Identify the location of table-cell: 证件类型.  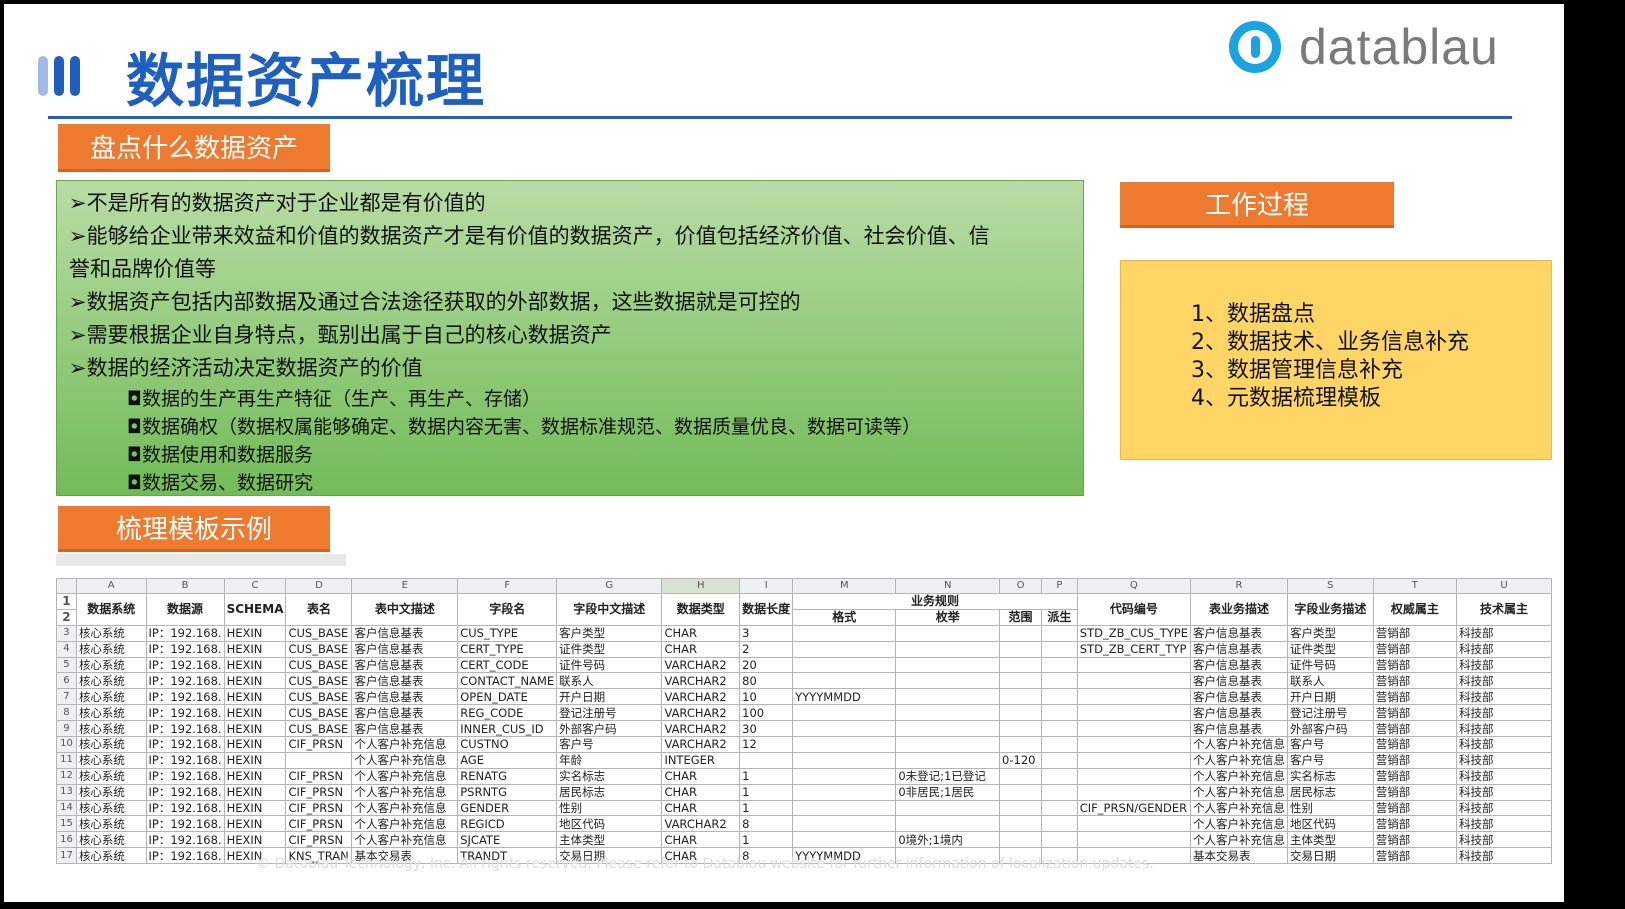
(1330, 649).